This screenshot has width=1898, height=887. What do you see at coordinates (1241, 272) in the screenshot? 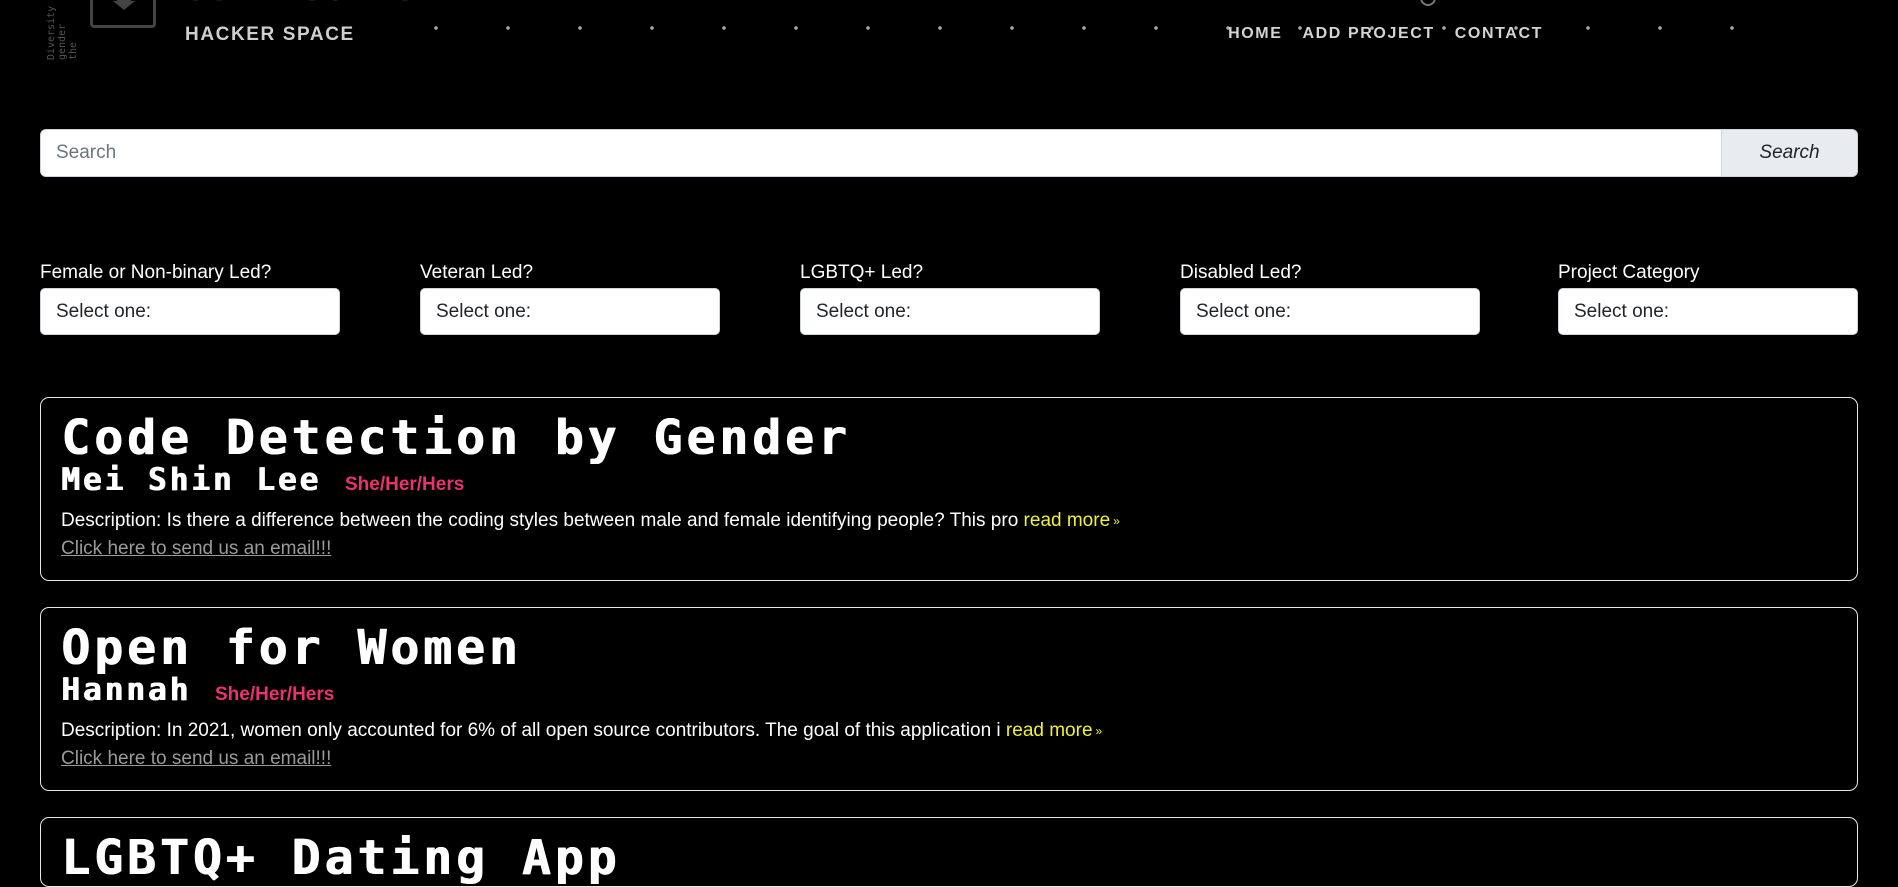
I see `filter-label: Disabled Led?` at bounding box center [1241, 272].